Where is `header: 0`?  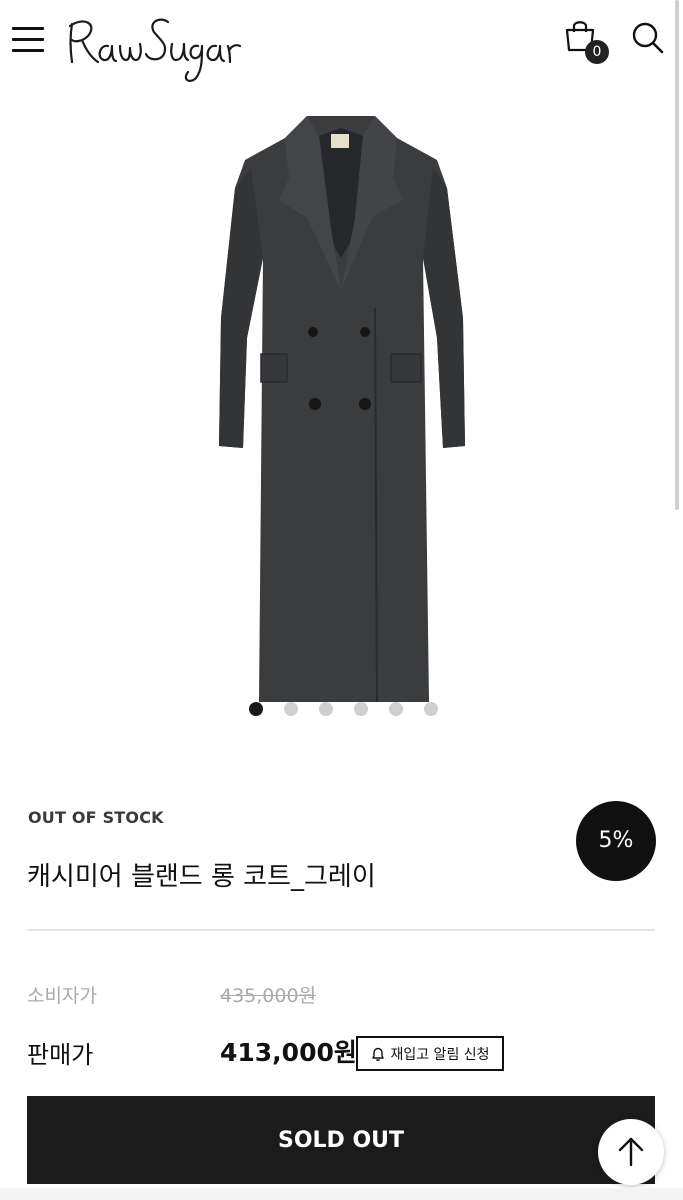 header: 0 is located at coordinates (341, 45).